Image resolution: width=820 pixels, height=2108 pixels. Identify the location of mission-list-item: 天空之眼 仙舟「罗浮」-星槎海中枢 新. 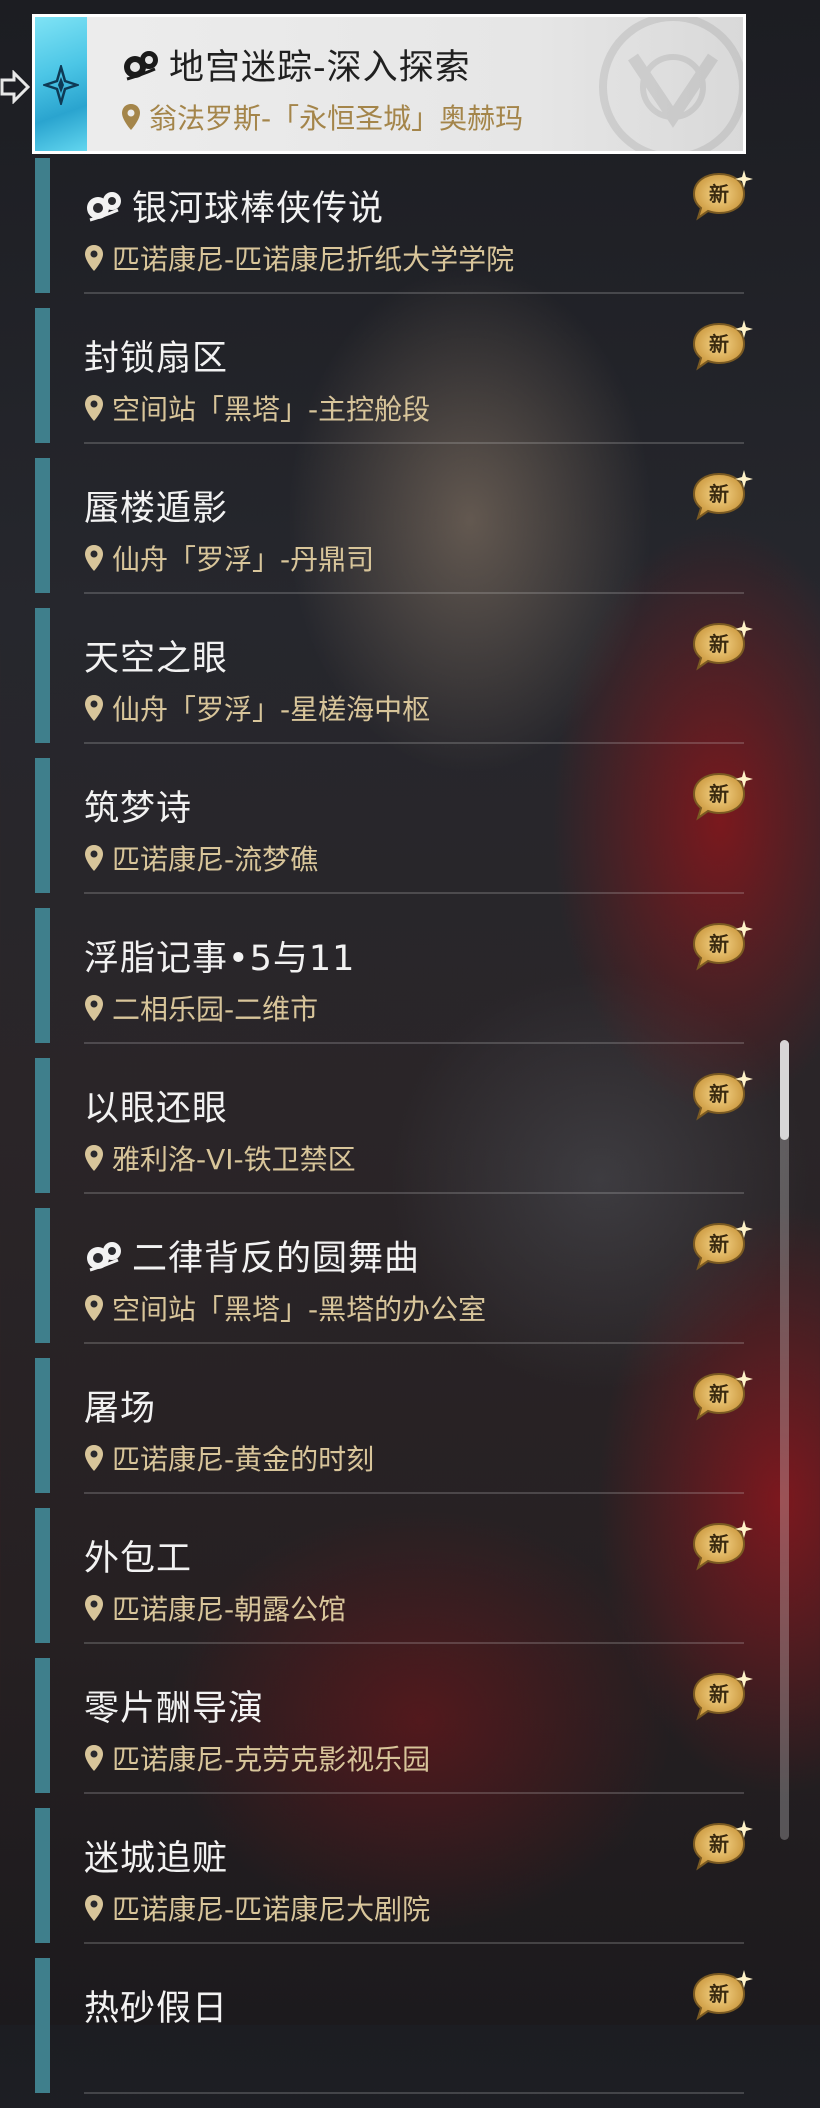
(410, 683).